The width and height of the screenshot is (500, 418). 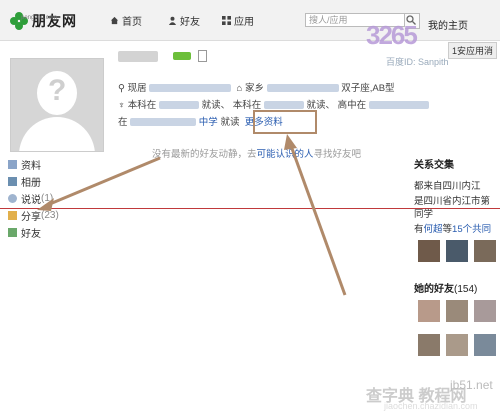 What do you see at coordinates (419, 229) in the screenshot?
I see `line4-pre: 有` at bounding box center [419, 229].